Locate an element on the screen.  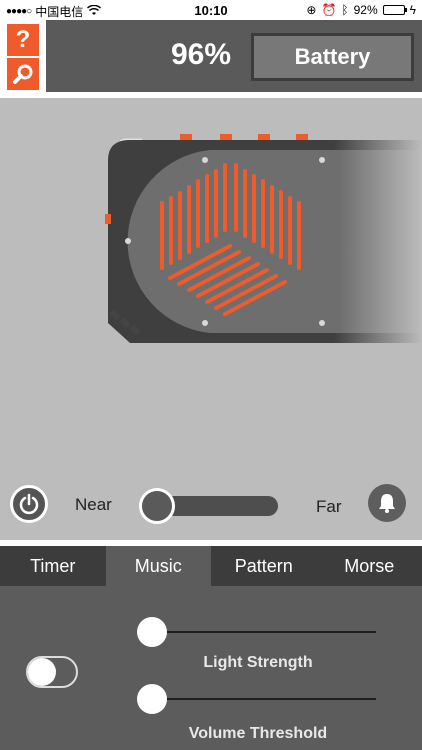
volume-threshold-thumb is located at coordinates (152, 699).